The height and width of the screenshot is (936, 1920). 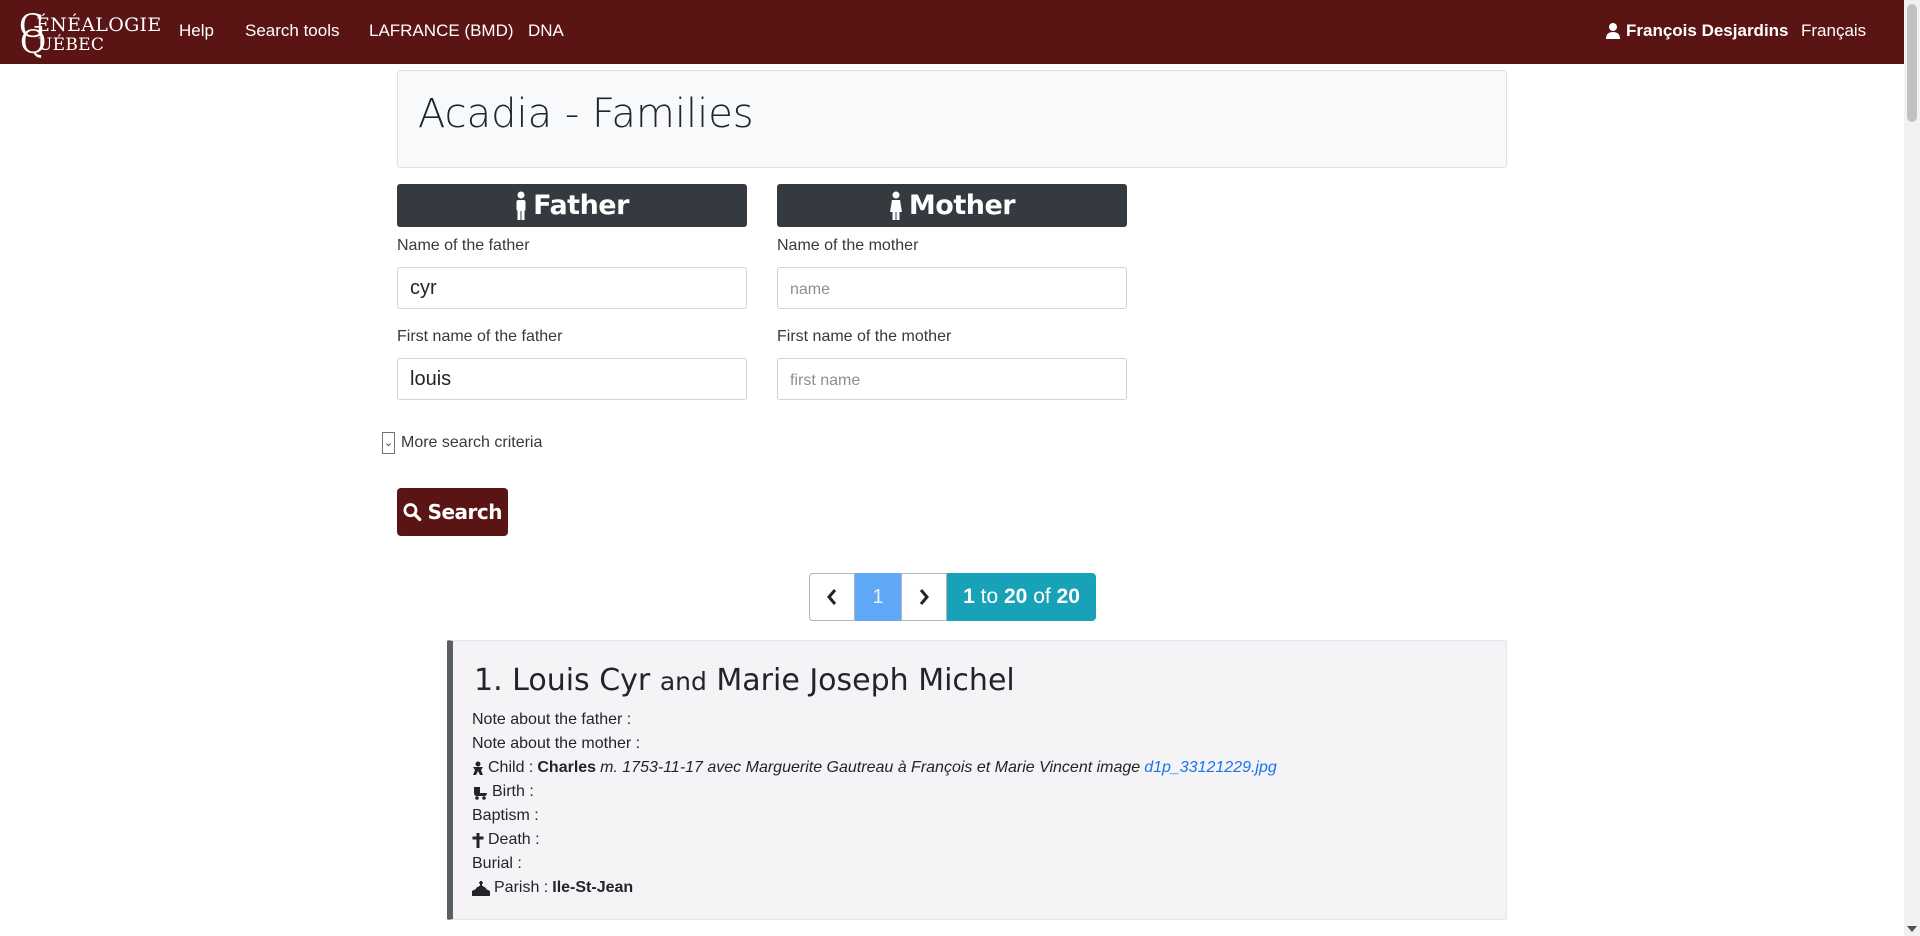 I want to click on language-toggle: Français, so click(x=1833, y=31).